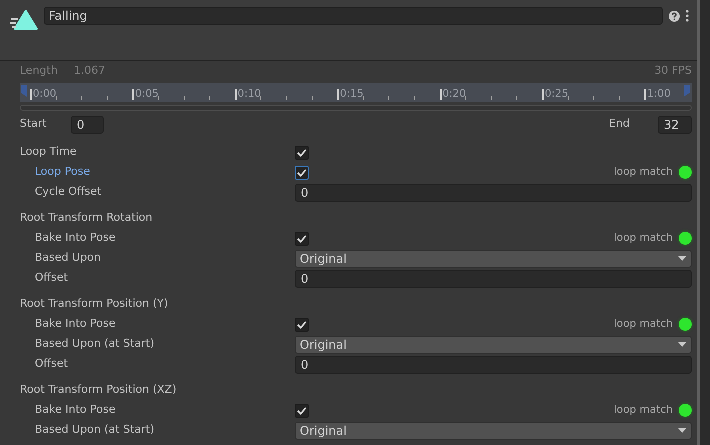  Describe the element at coordinates (87, 218) in the screenshot. I see `property-label: Root Transform Rotation` at that location.